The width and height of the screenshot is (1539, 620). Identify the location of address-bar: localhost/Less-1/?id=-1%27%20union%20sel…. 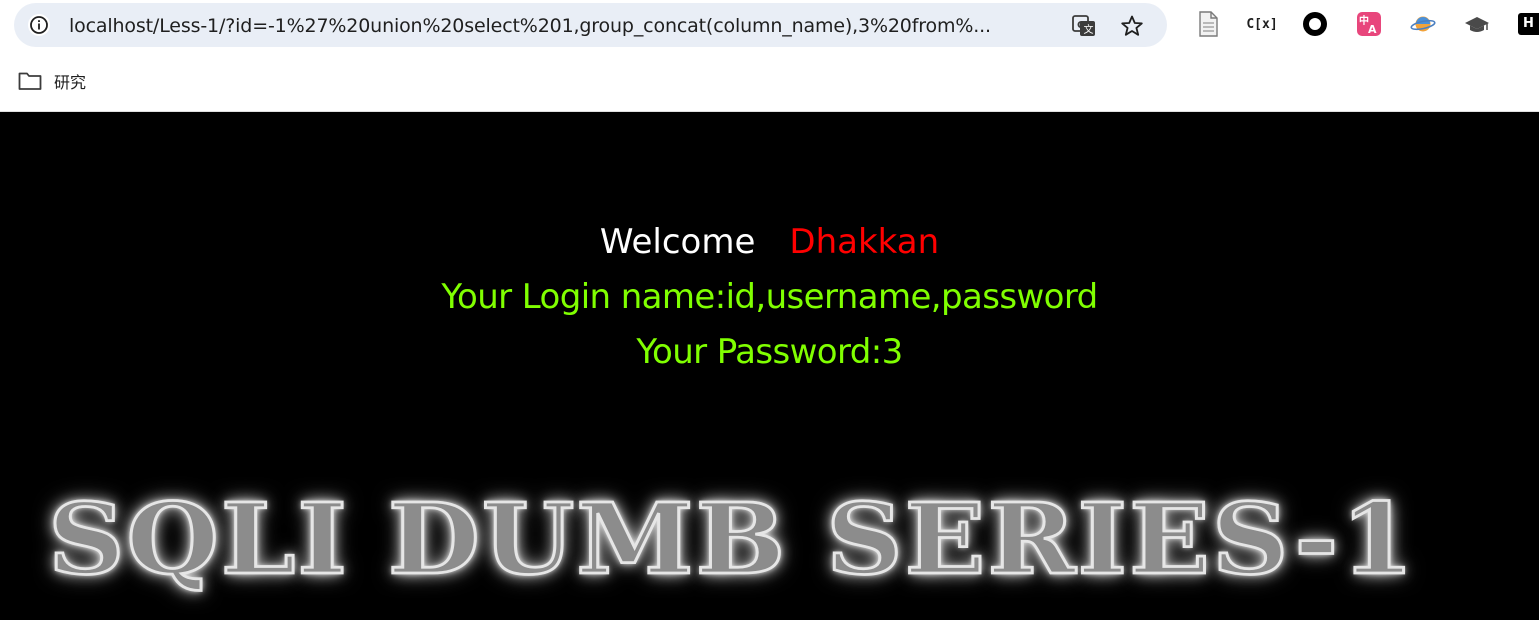
(590, 25).